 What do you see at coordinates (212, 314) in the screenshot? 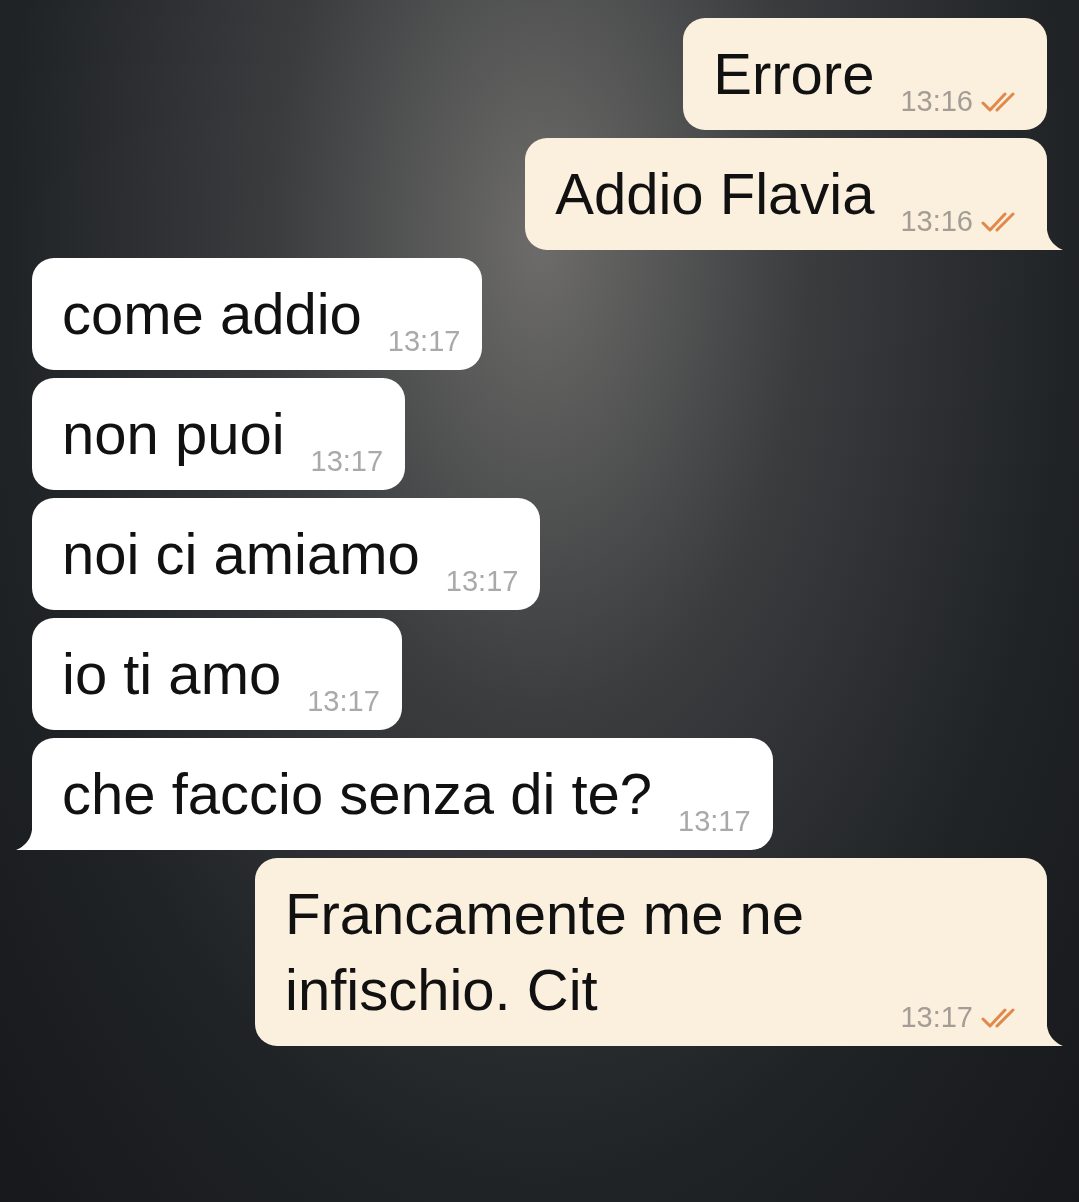
I see `message-text: come addio` at bounding box center [212, 314].